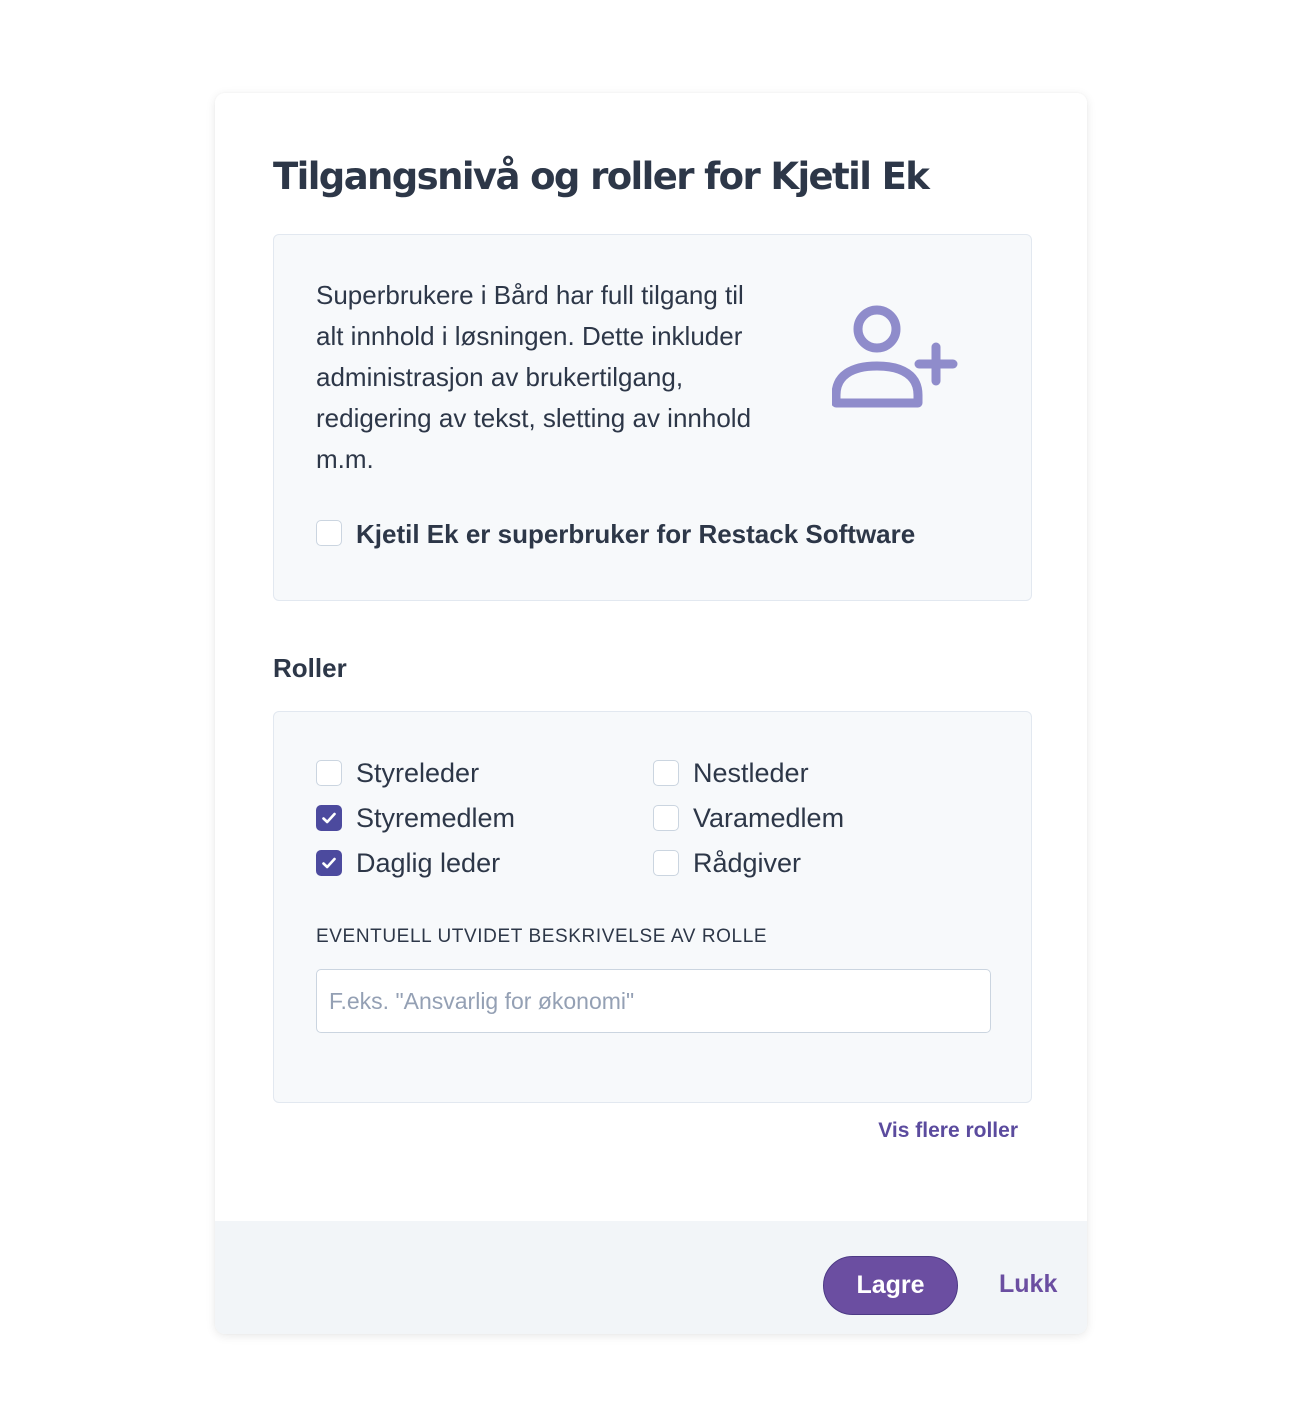 The image size is (1300, 1428). Describe the element at coordinates (747, 863) in the screenshot. I see `role-label-radgiver: Rådgiver` at that location.